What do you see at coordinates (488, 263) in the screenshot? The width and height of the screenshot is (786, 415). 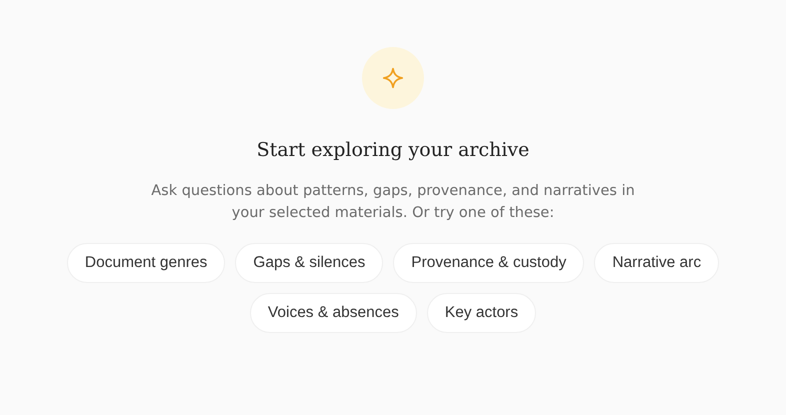 I see `suggestion-chip: Provenance & custody` at bounding box center [488, 263].